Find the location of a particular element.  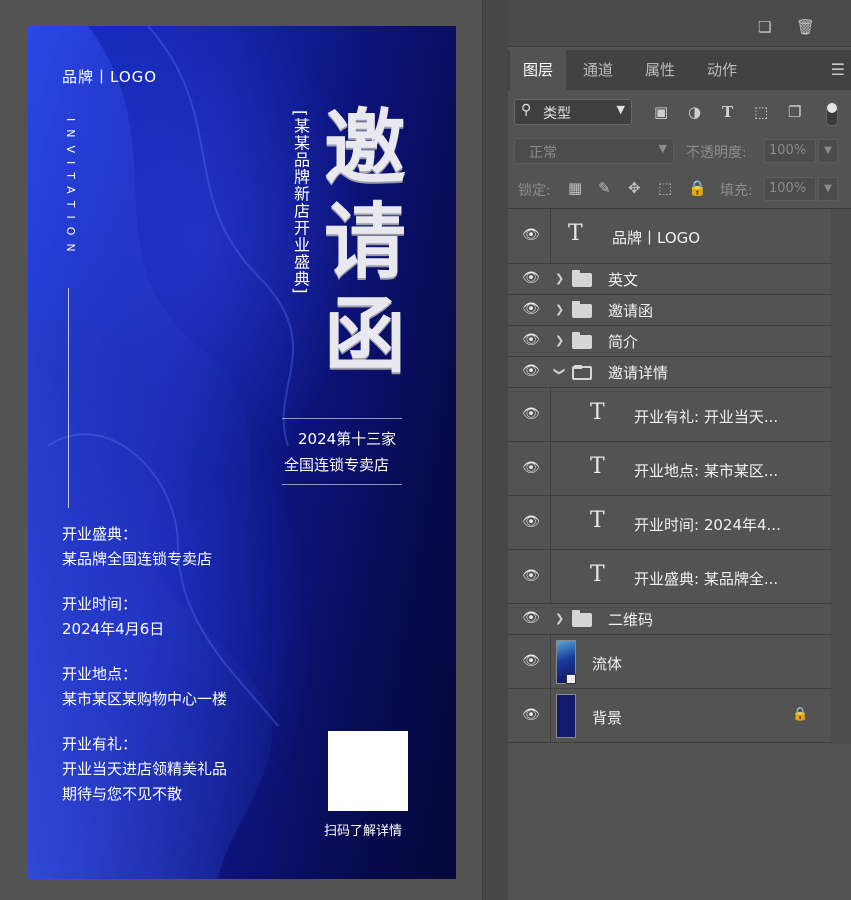

tab-actions: 动作 is located at coordinates (722, 70).